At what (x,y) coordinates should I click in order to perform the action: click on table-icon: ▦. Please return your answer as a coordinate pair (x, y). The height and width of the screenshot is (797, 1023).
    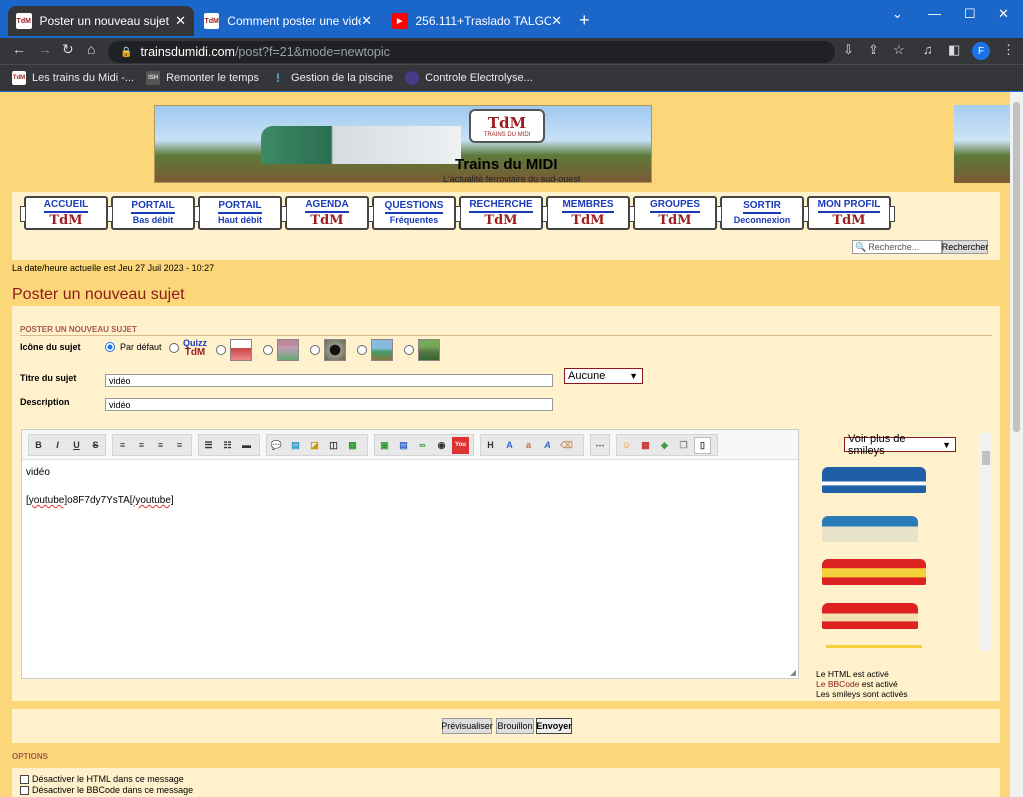
    Looking at the image, I should click on (352, 445).